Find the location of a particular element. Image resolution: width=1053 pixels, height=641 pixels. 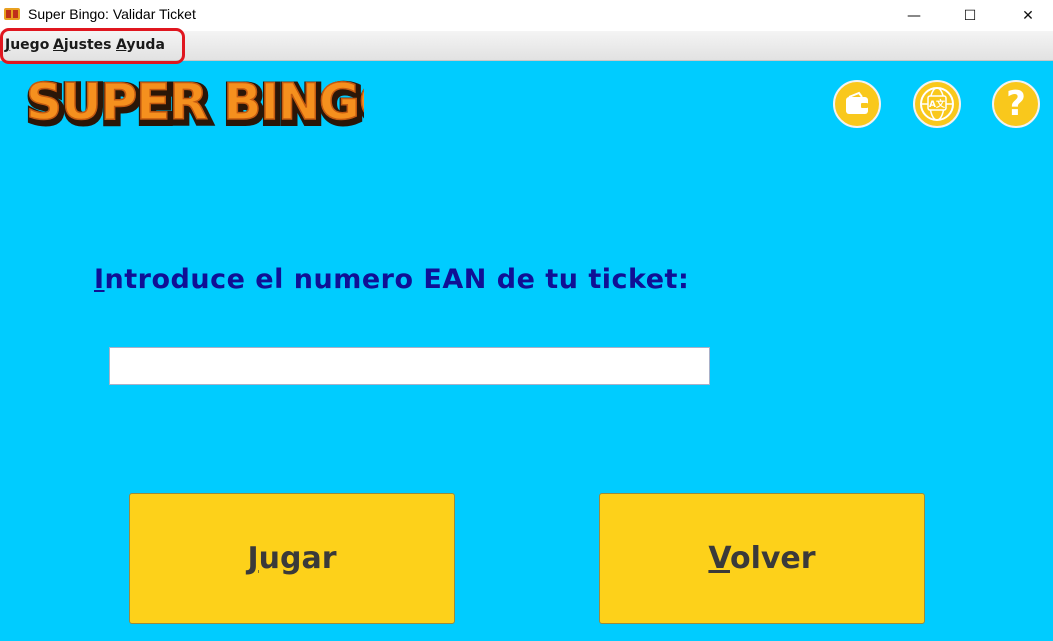

back-button-label: Volver is located at coordinates (762, 558).